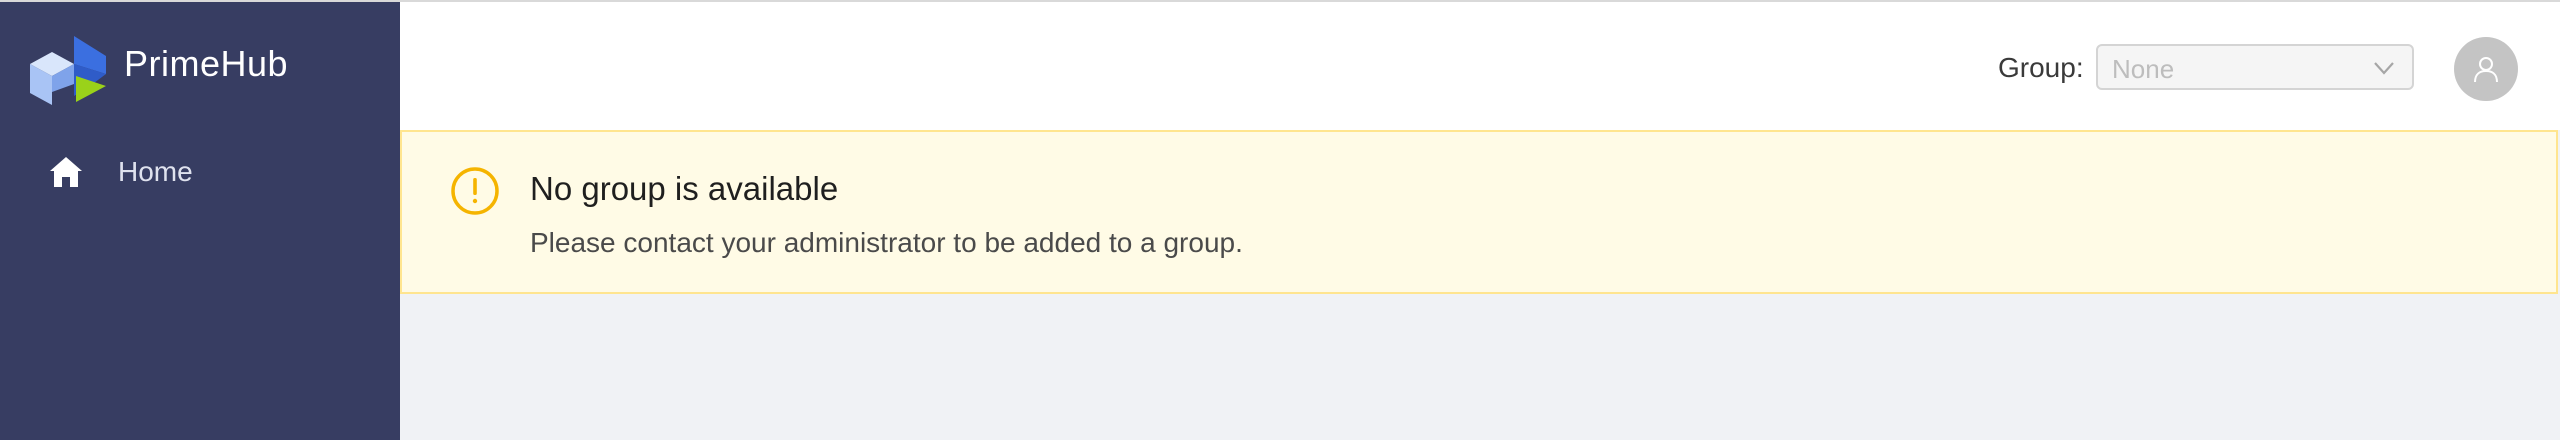  Describe the element at coordinates (206, 63) in the screenshot. I see `app-name: PrimeHub` at that location.